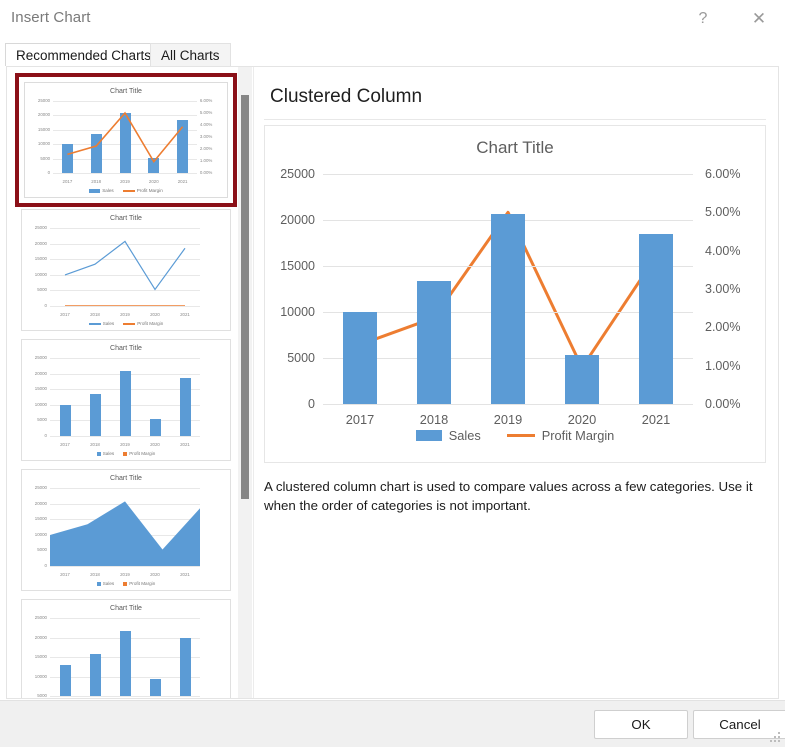  What do you see at coordinates (578, 435) in the screenshot?
I see `legend-label-profit-margin: Profit Margin` at bounding box center [578, 435].